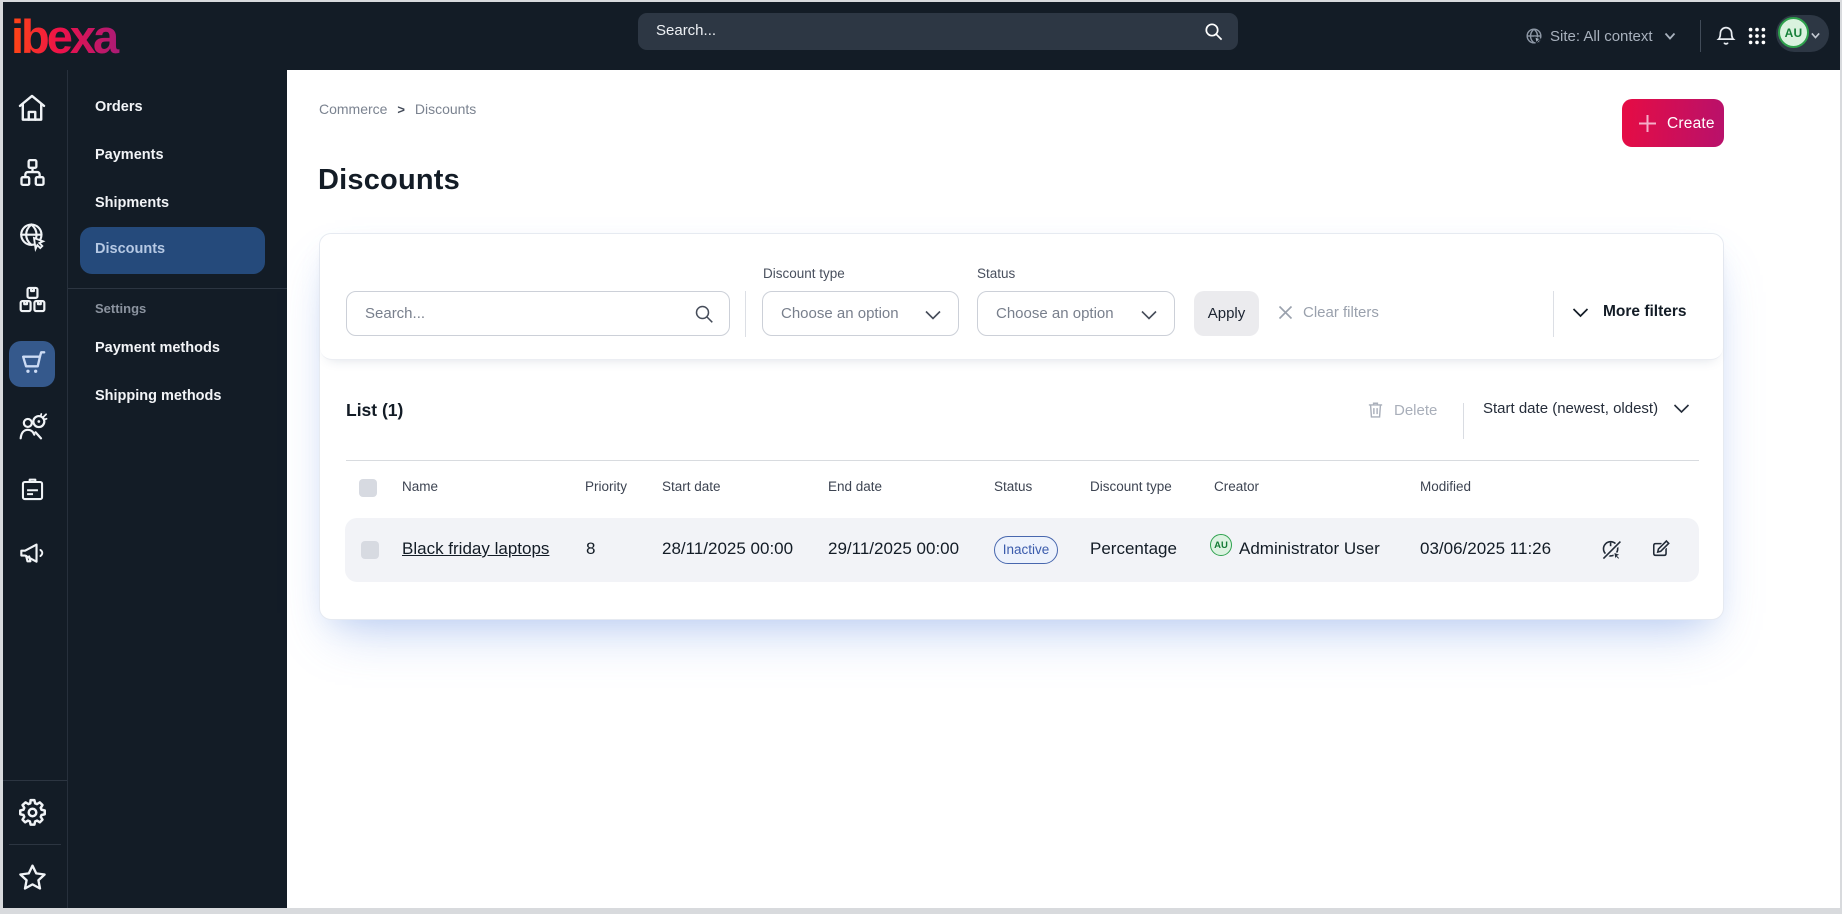  What do you see at coordinates (65, 36) in the screenshot?
I see `svg-text: ibexa` at bounding box center [65, 36].